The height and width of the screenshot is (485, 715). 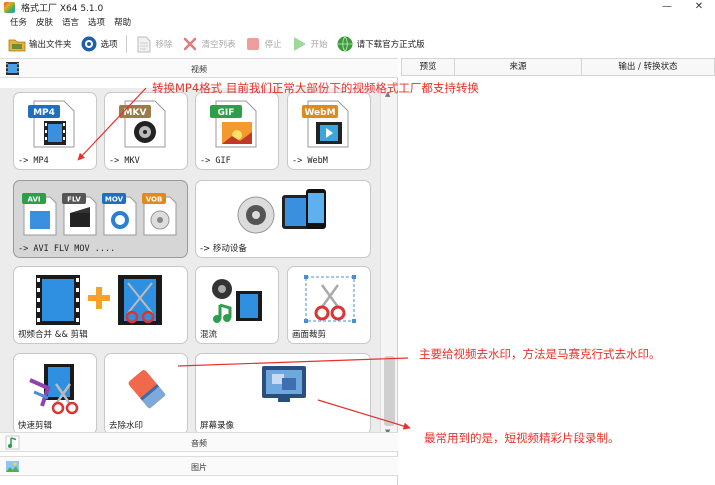 What do you see at coordinates (328, 125) in the screenshot?
I see `webm-file-icon: WebM` at bounding box center [328, 125].